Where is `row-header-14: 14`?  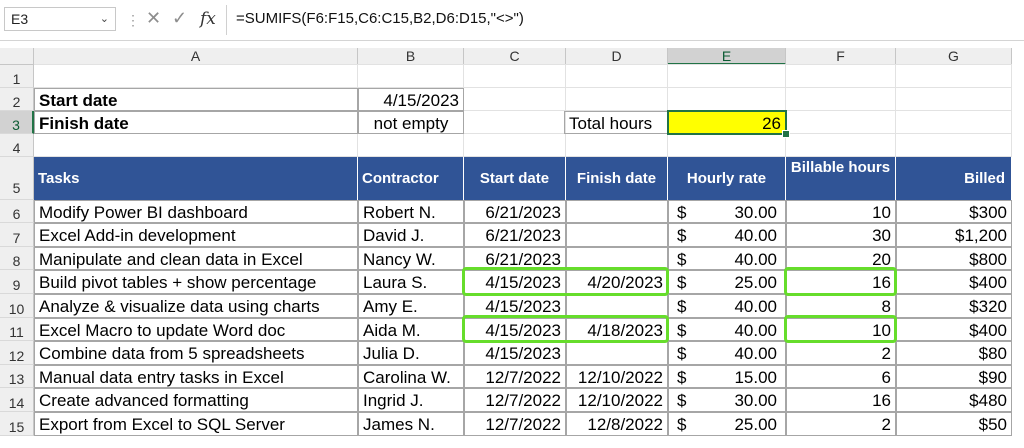 row-header-14: 14 is located at coordinates (17, 400).